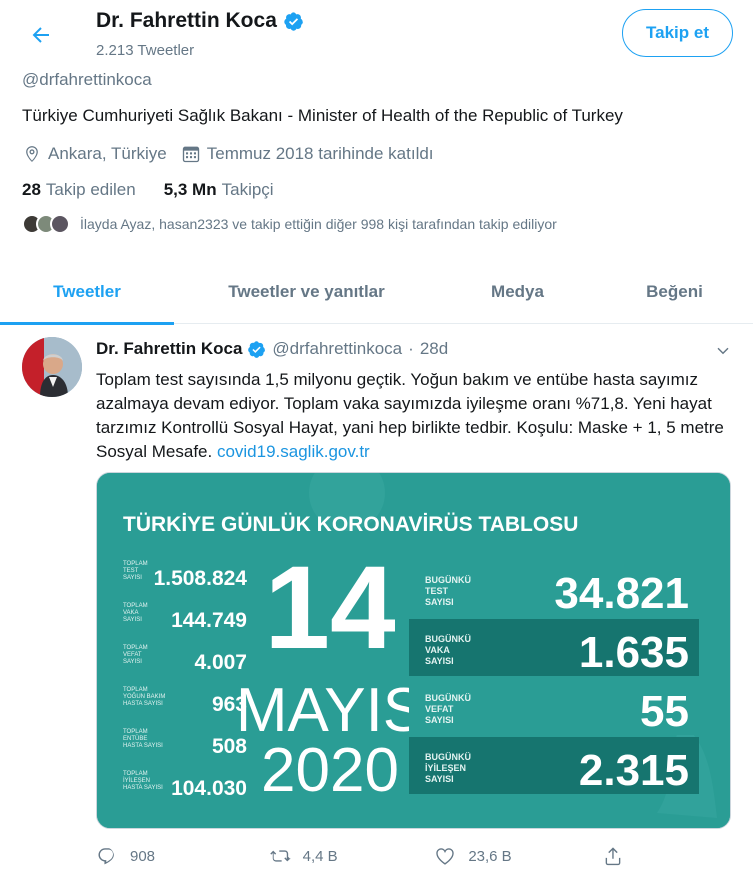 Image resolution: width=753 pixels, height=881 pixels. Describe the element at coordinates (445, 768) in the screenshot. I see `daily-label: İYİLEŞEN` at that location.